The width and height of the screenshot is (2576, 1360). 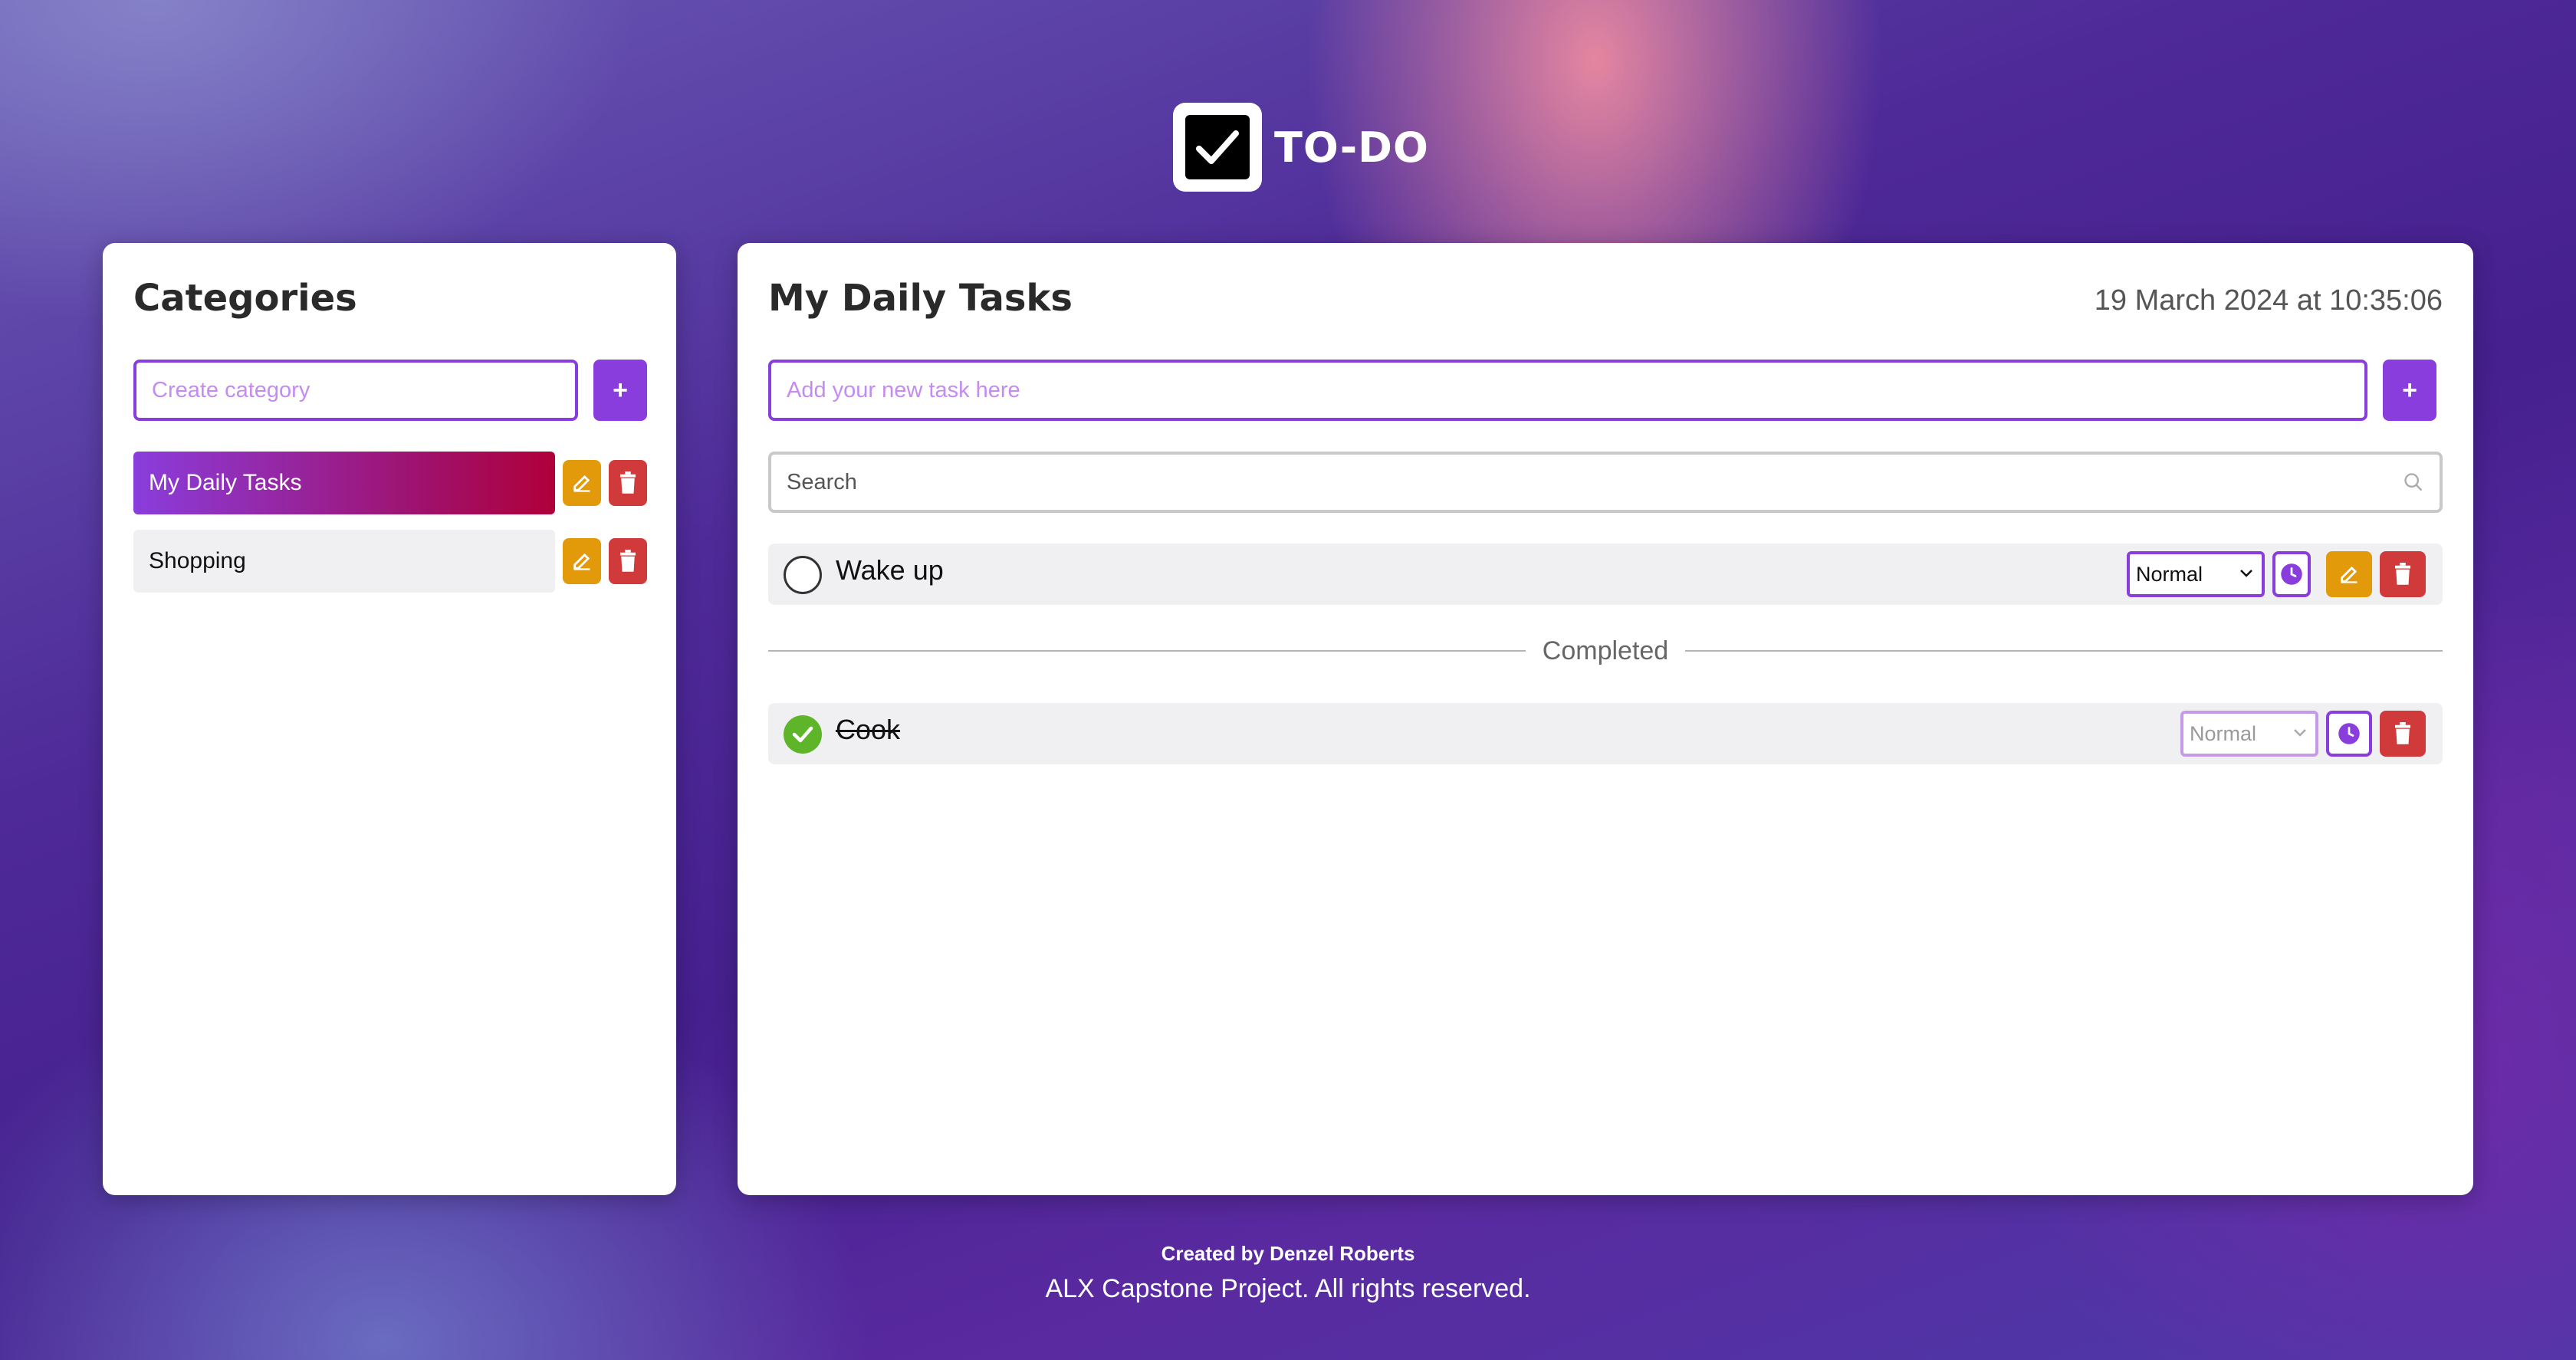 I want to click on category-label: My Daily Tasks, so click(x=225, y=483).